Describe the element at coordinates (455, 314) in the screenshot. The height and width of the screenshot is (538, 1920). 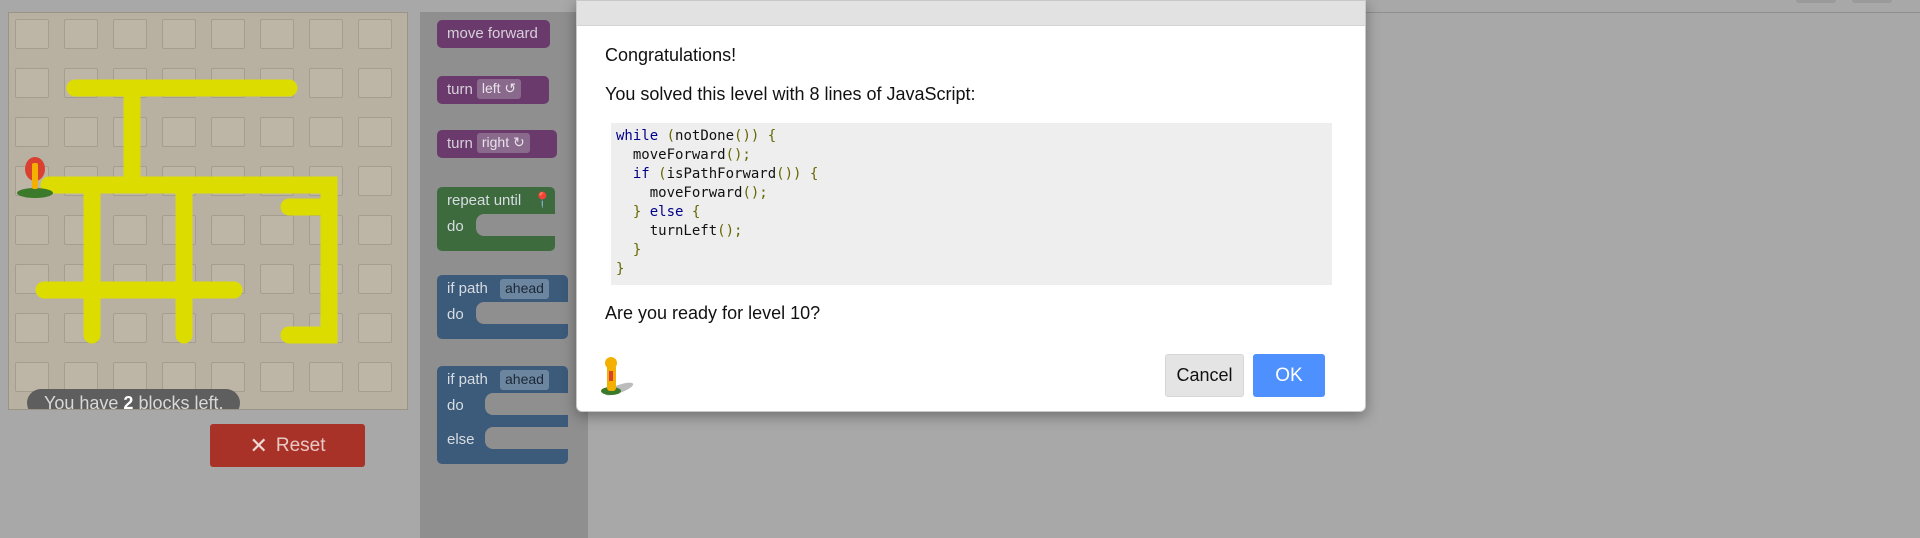
I see `if-path-do-label: do` at that location.